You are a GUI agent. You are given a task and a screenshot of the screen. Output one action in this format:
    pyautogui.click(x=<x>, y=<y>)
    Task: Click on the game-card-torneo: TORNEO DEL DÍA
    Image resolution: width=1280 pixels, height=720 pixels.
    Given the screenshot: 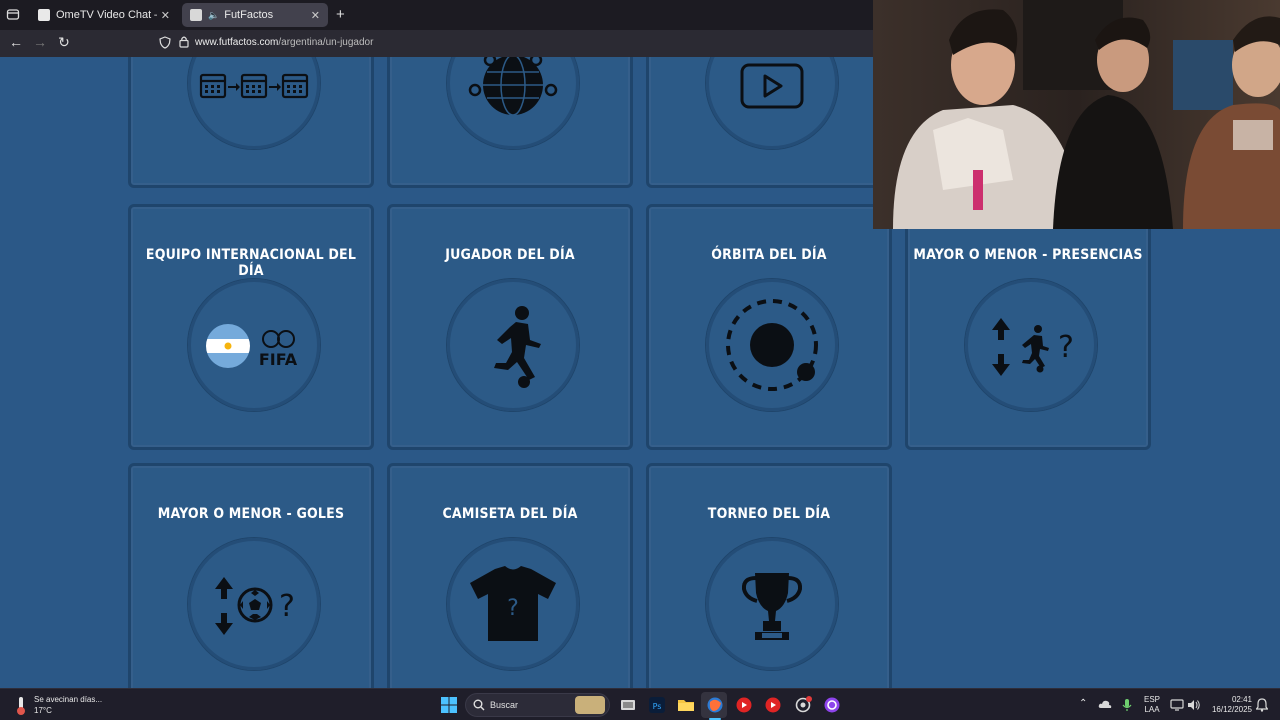 What is the action you would take?
    pyautogui.click(x=769, y=575)
    